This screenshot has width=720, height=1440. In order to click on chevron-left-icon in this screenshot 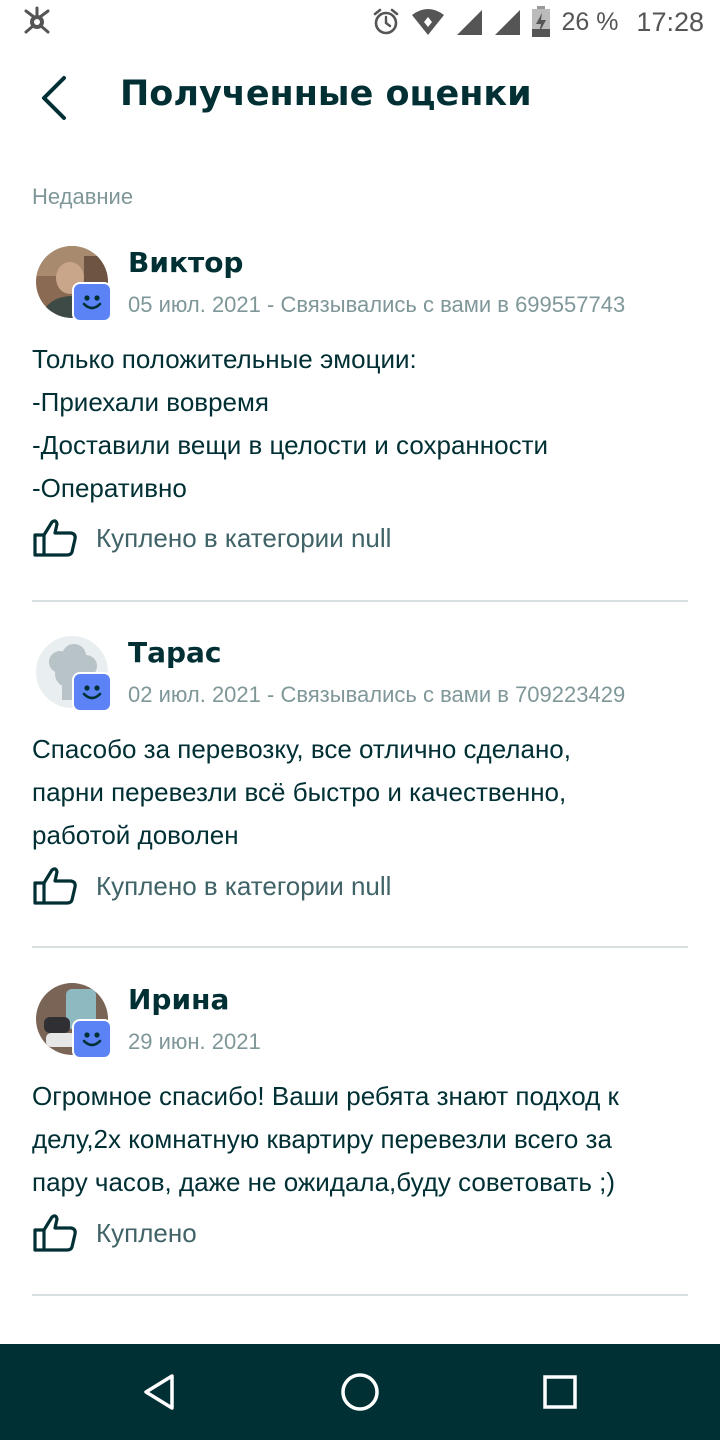, I will do `click(54, 98)`.